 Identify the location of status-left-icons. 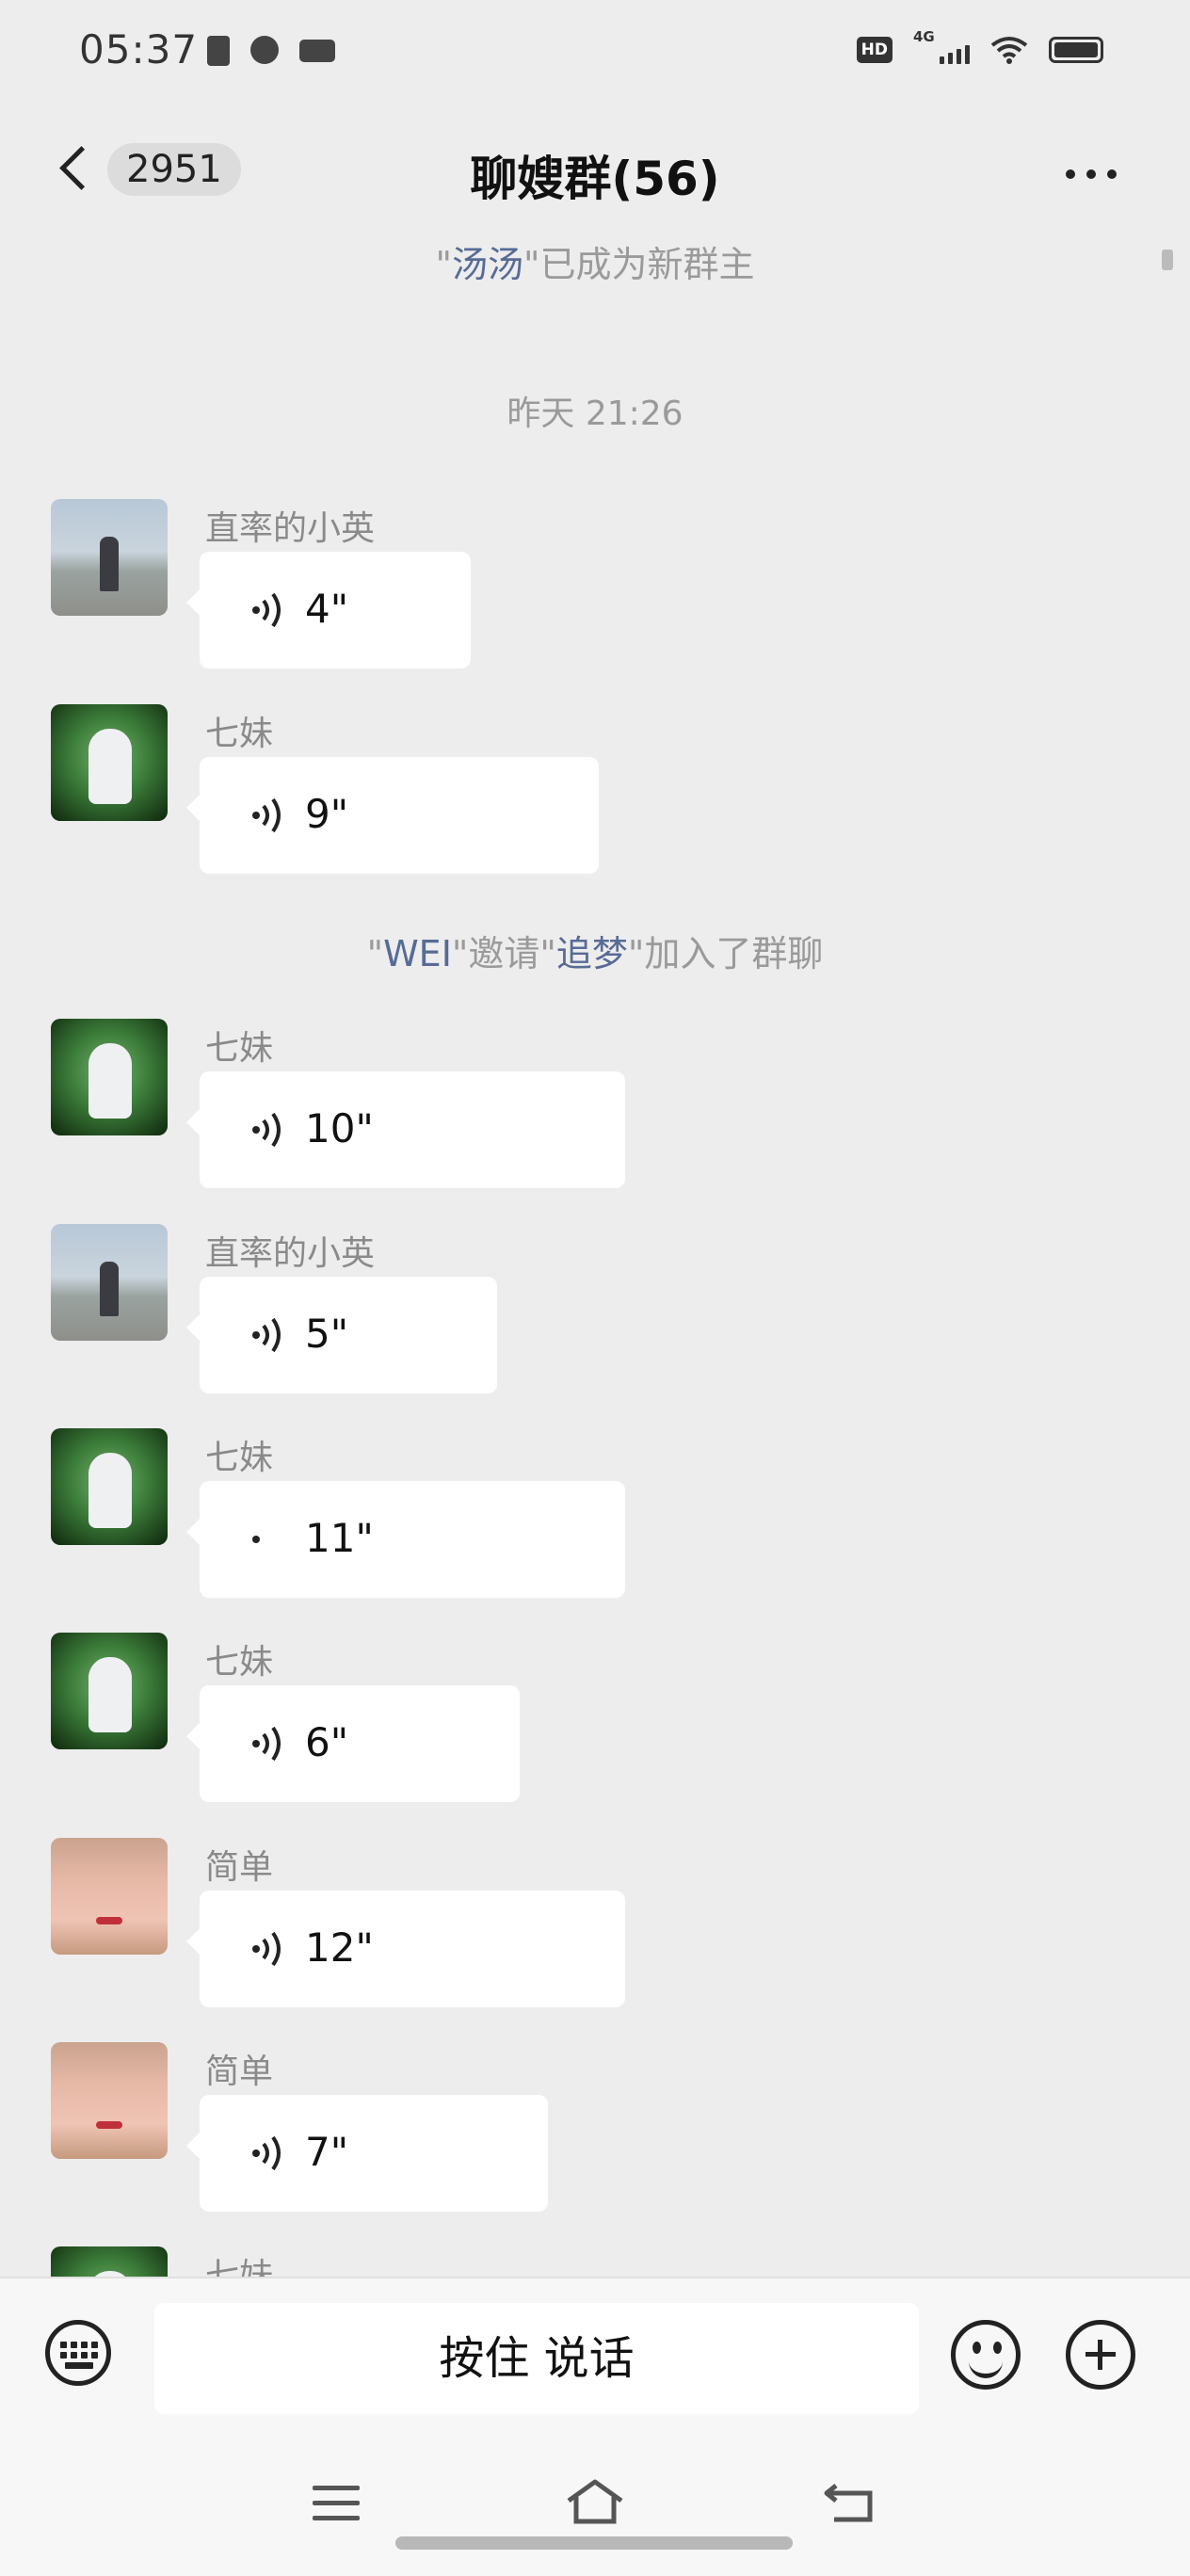
(271, 51).